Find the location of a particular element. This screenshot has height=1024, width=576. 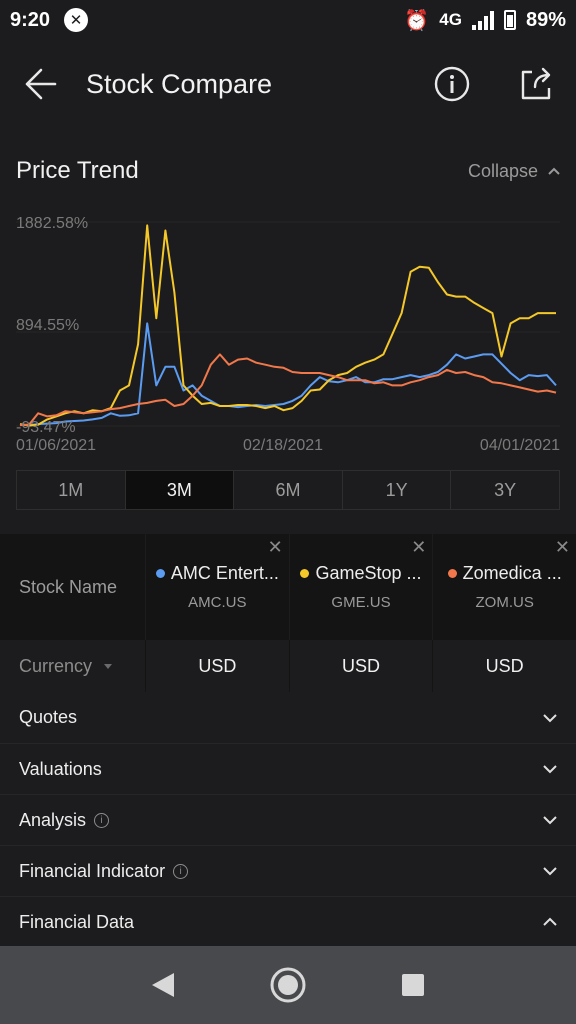

section-quotes: Quotes is located at coordinates (288, 717).